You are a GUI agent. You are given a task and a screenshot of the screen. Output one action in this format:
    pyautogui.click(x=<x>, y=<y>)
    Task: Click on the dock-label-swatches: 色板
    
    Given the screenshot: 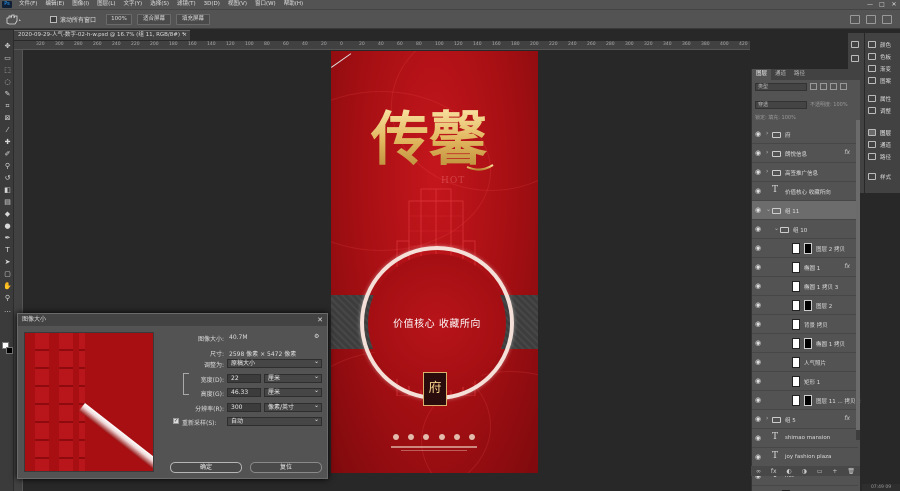 What is the action you would take?
    pyautogui.click(x=885, y=57)
    